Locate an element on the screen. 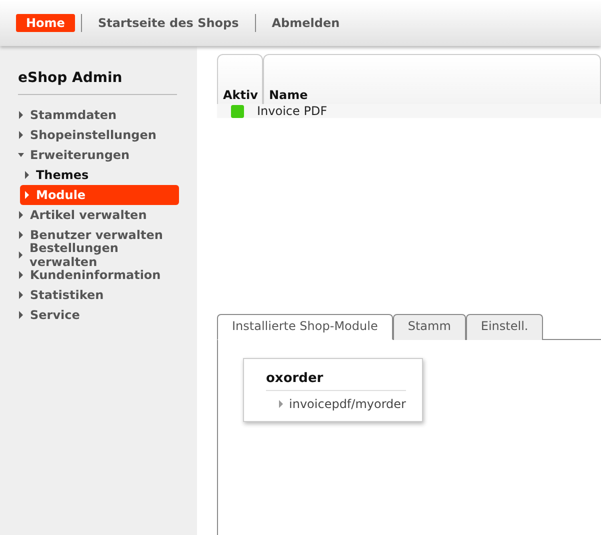 This screenshot has height=535, width=601. nav-item: Themes is located at coordinates (99, 175).